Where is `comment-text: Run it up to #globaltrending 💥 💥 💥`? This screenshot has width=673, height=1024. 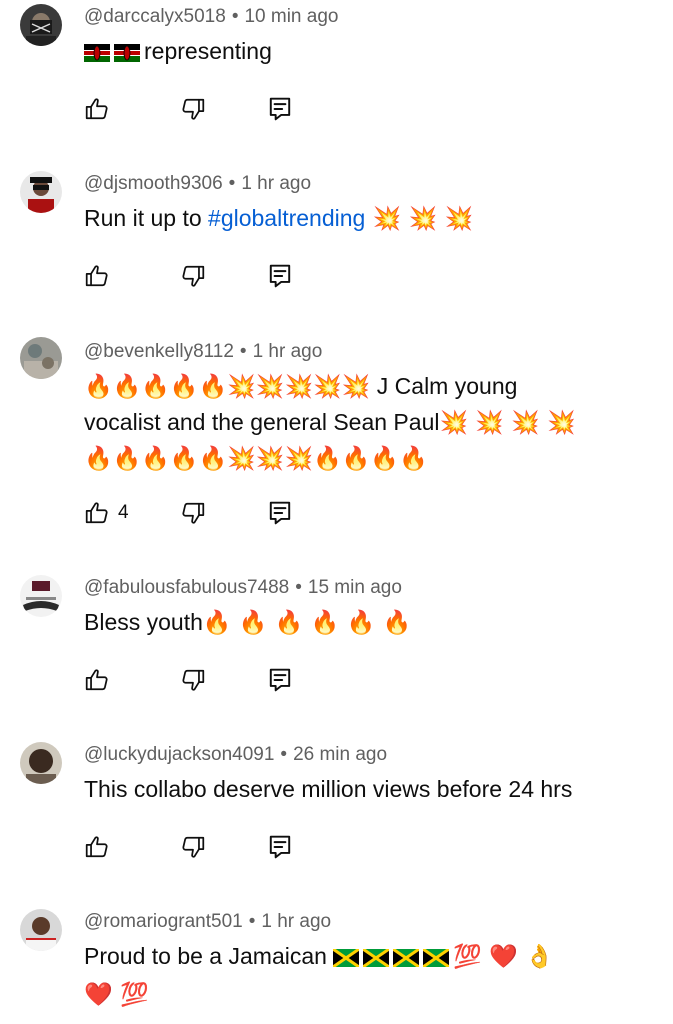 comment-text: Run it up to #globaltrending 💥 💥 💥 is located at coordinates (364, 219).